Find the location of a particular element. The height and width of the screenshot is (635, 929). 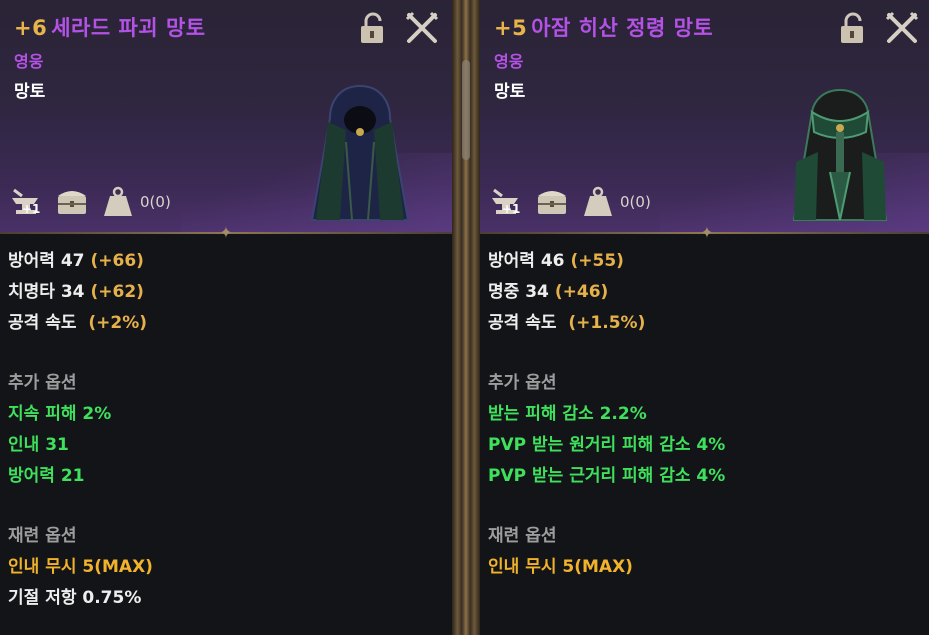

stat-row: 공격 속도 (+2%) is located at coordinates (80, 323).